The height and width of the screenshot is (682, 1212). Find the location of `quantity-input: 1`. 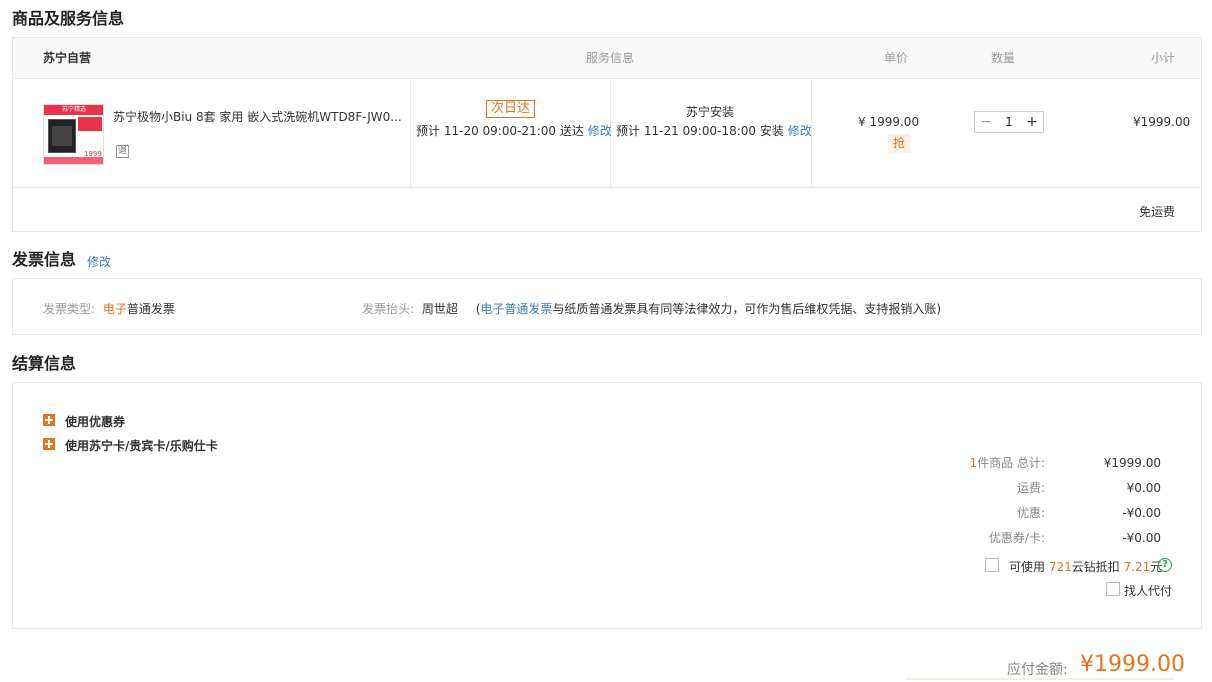

quantity-input: 1 is located at coordinates (1009, 122).